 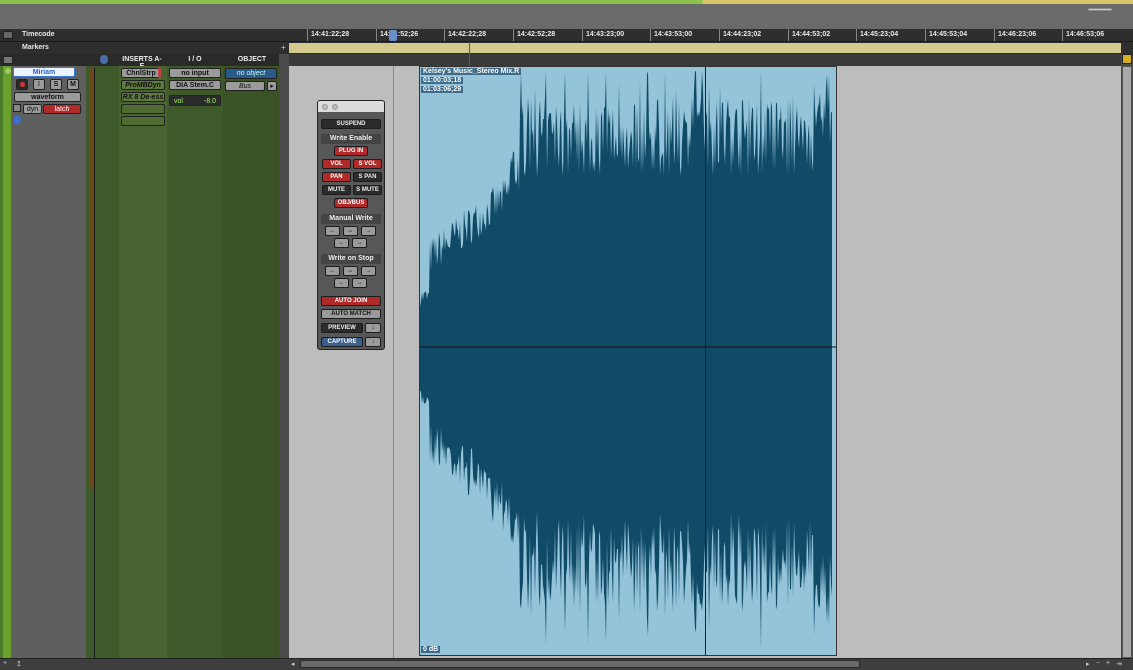 I want to click on add-track-icon: +, so click(x=5, y=663).